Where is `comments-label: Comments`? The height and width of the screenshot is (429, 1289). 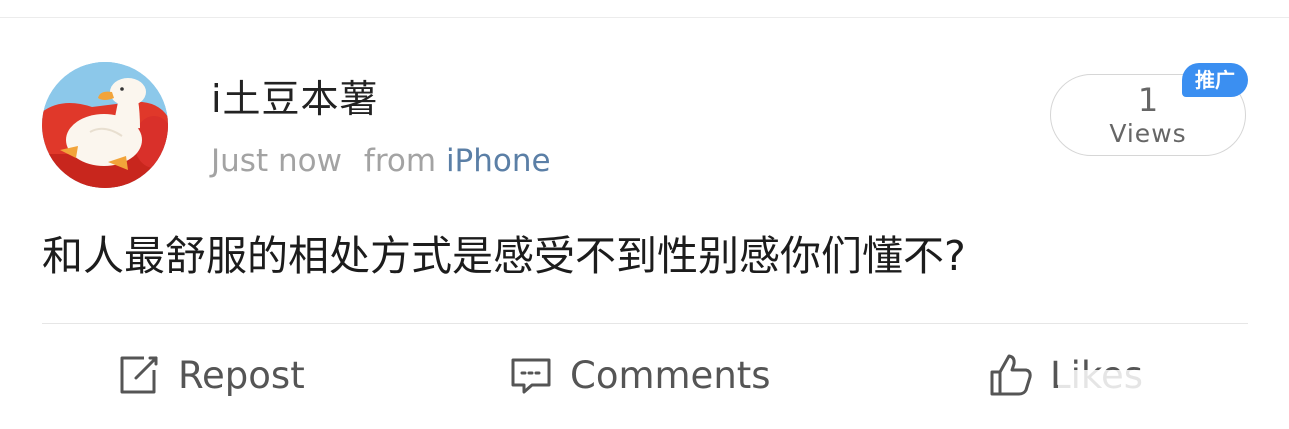
comments-label: Comments is located at coordinates (670, 375).